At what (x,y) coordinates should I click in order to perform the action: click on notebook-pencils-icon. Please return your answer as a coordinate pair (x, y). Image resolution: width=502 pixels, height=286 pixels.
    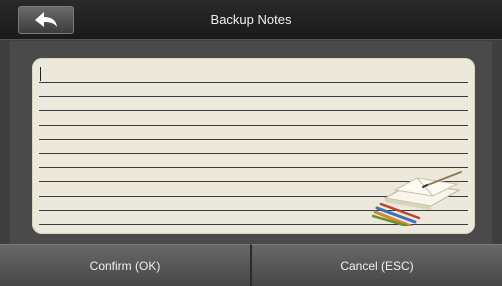
    Looking at the image, I should click on (416, 198).